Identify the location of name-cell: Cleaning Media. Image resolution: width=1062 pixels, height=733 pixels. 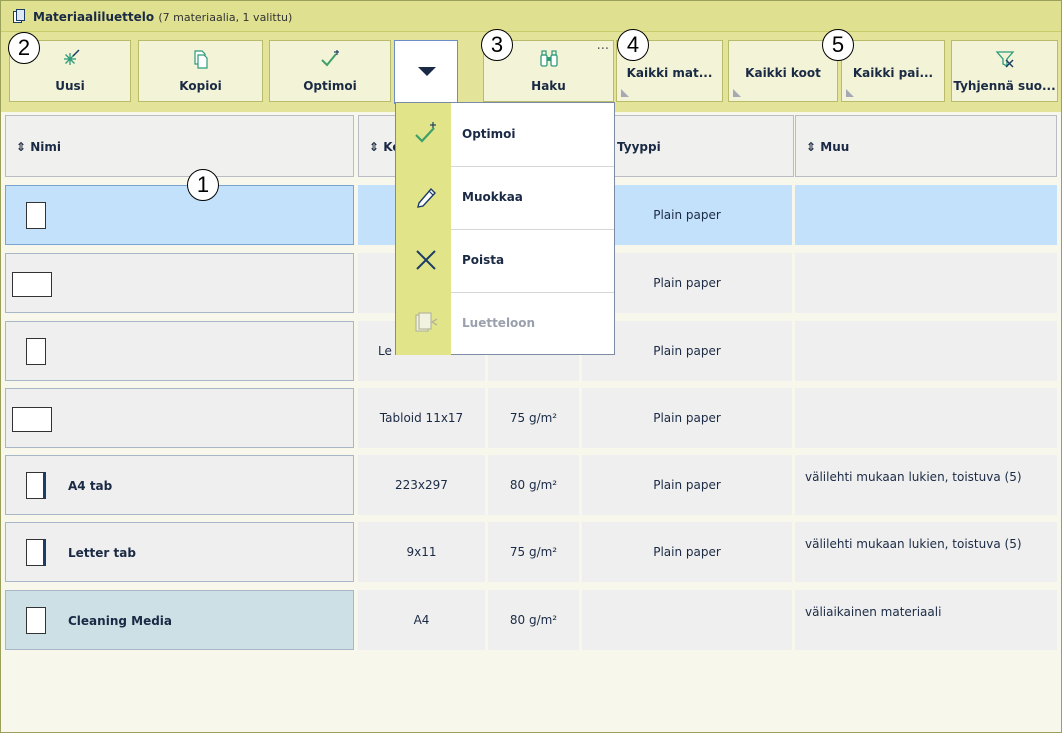
(179, 620).